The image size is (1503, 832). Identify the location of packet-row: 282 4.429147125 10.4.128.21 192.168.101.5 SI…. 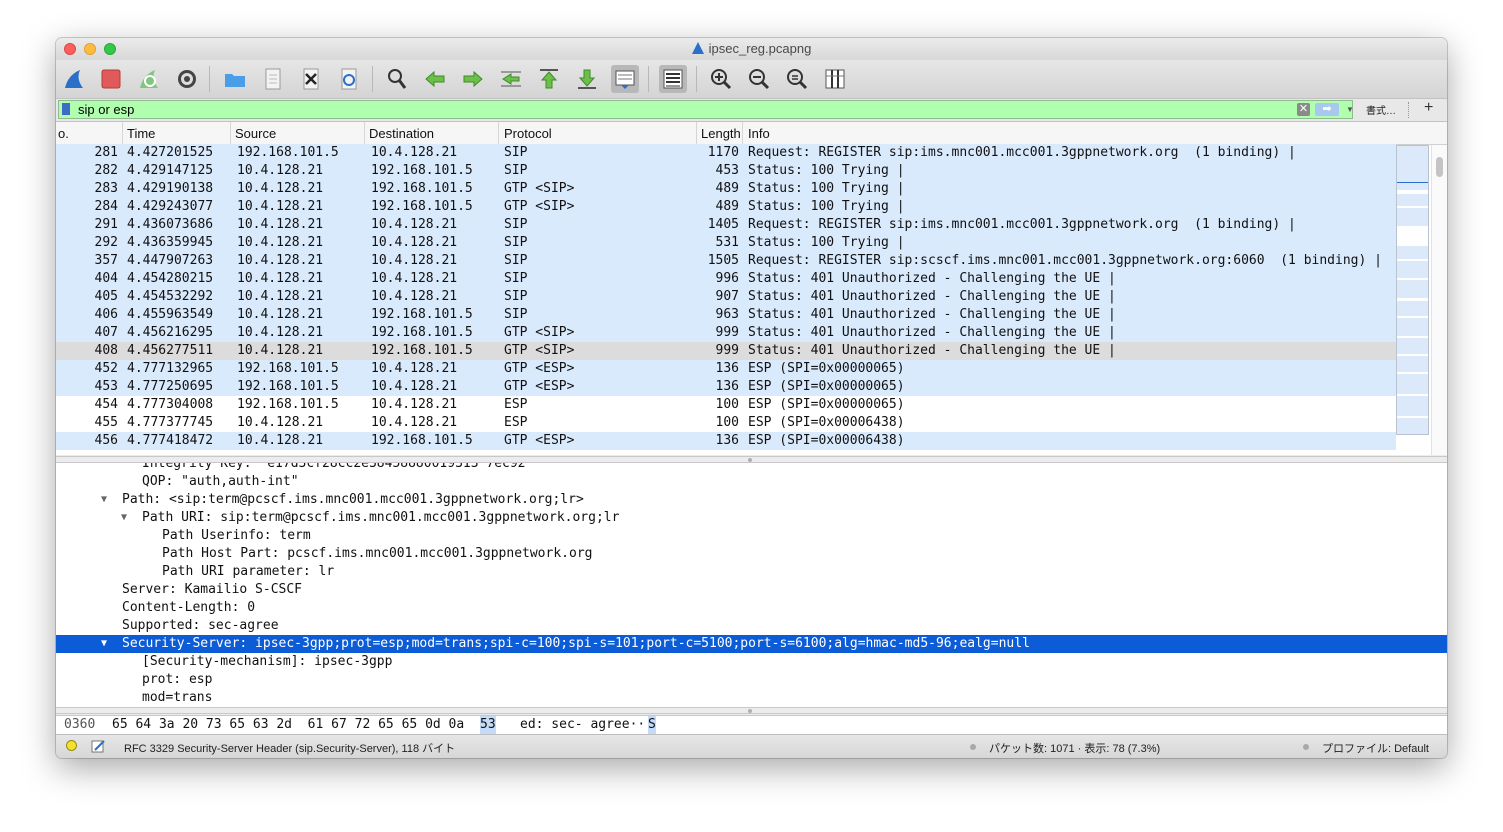
(726, 171).